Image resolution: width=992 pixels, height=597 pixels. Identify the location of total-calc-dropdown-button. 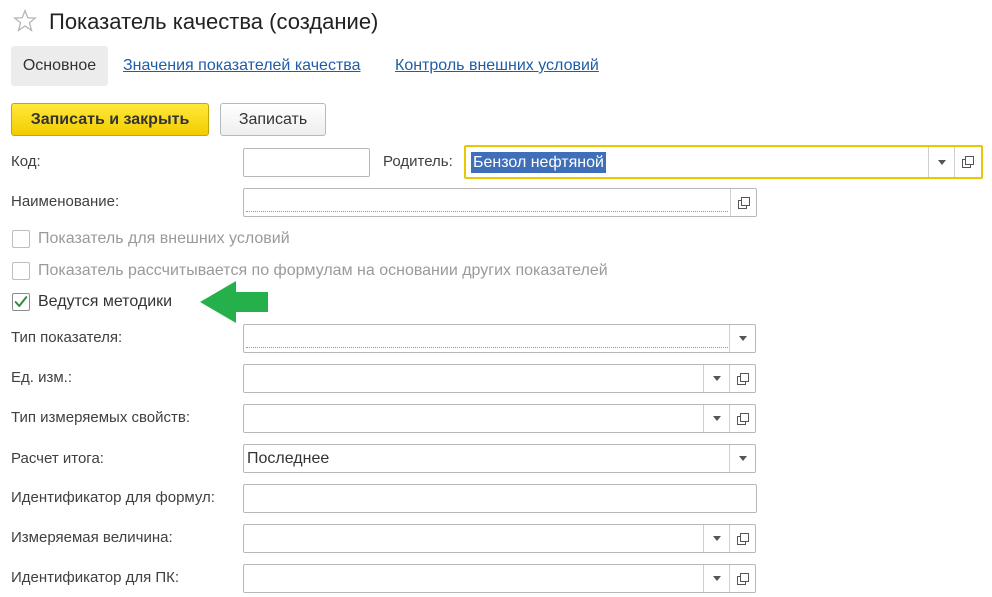
(742, 458).